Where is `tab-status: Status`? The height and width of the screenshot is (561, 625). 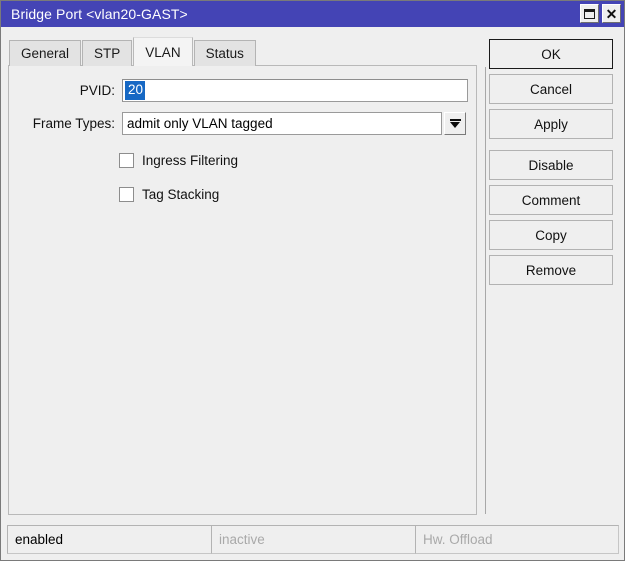 tab-status: Status is located at coordinates (224, 53).